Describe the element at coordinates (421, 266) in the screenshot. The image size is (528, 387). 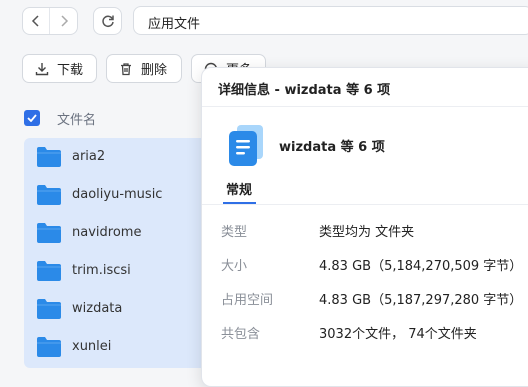
I see `prop-value-size: 4.83 GB（5,184,270,509 字节）` at that location.